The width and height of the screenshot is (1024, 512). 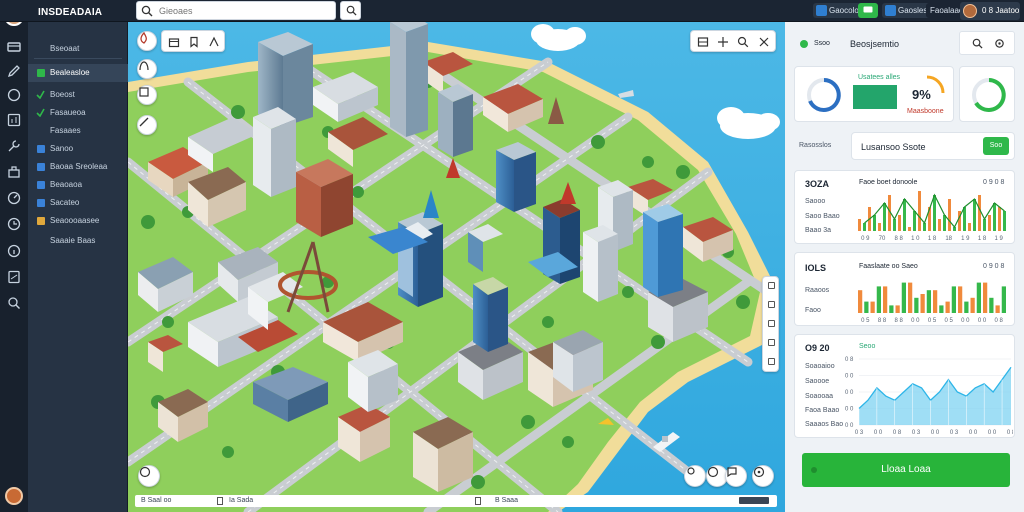 What do you see at coordinates (14, 224) in the screenshot?
I see `history-icon` at bounding box center [14, 224].